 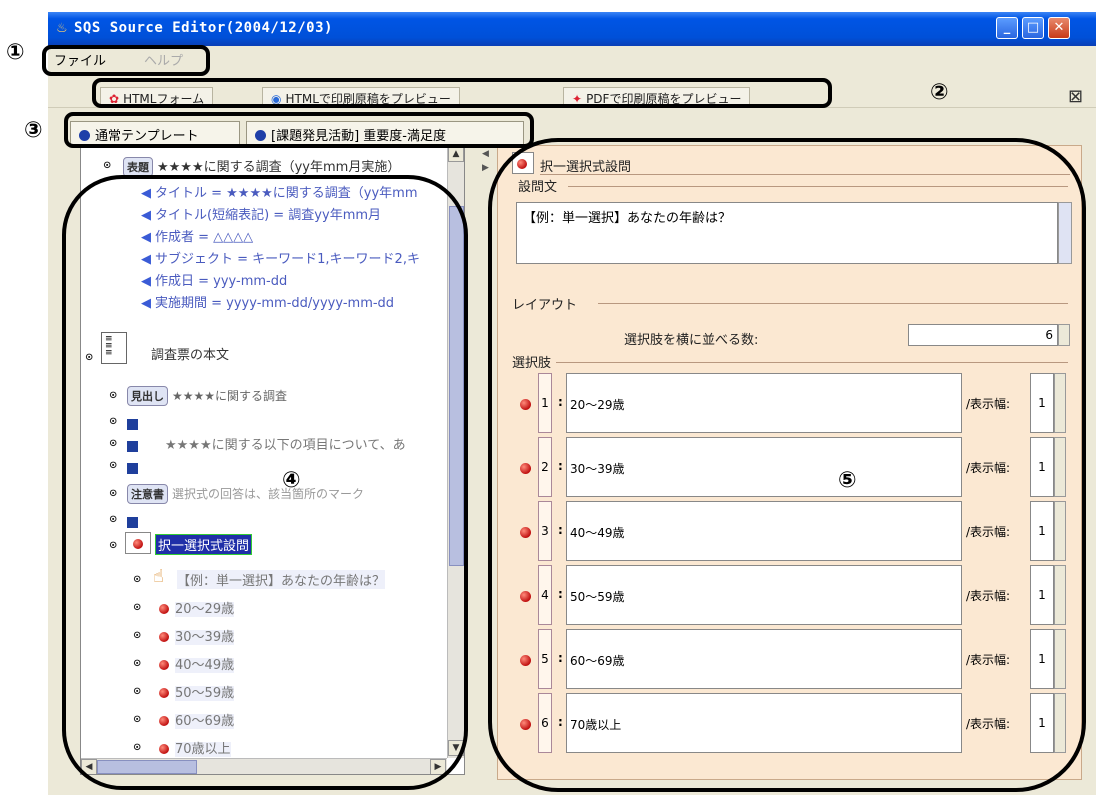 I want to click on annotation-number: ④, so click(x=291, y=480).